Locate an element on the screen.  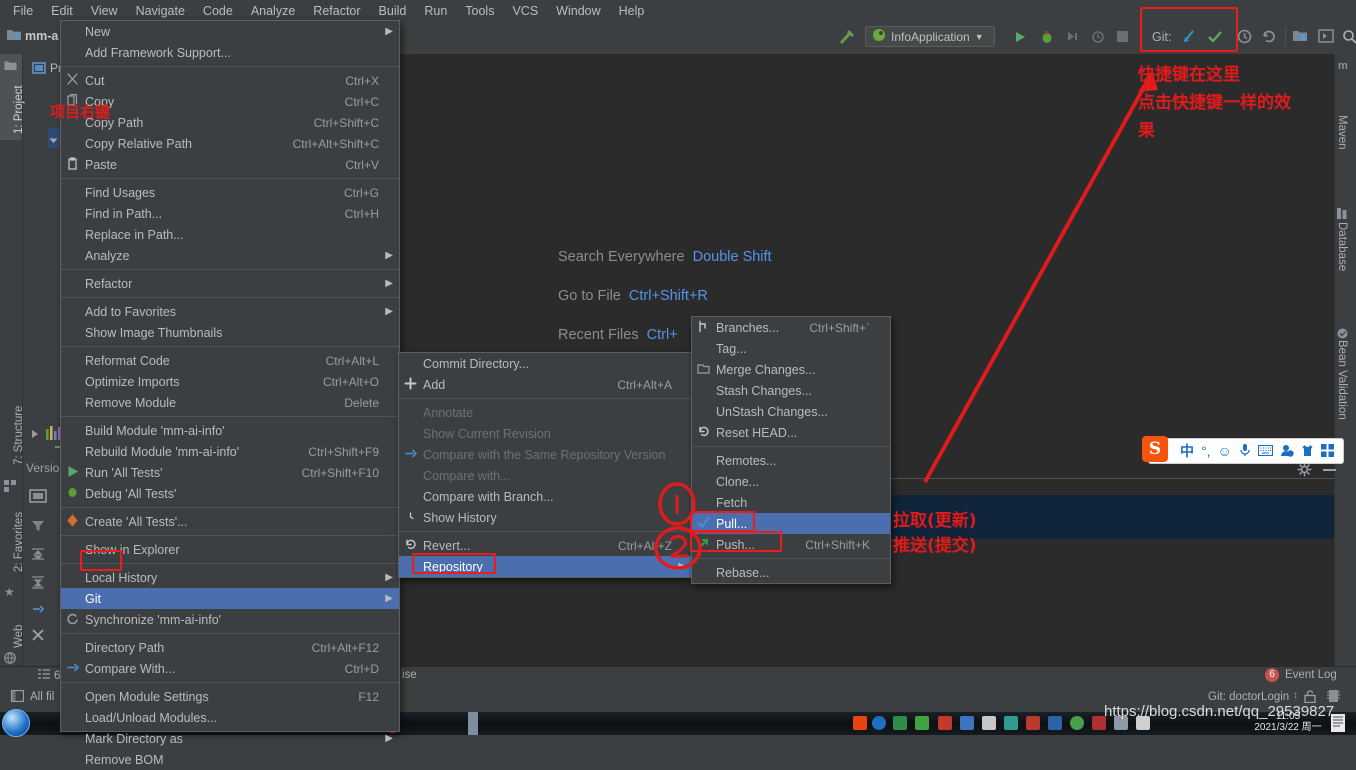
watermark-url: https://blog.csdn.net/qq_29539827 is located at coordinates (1219, 711).